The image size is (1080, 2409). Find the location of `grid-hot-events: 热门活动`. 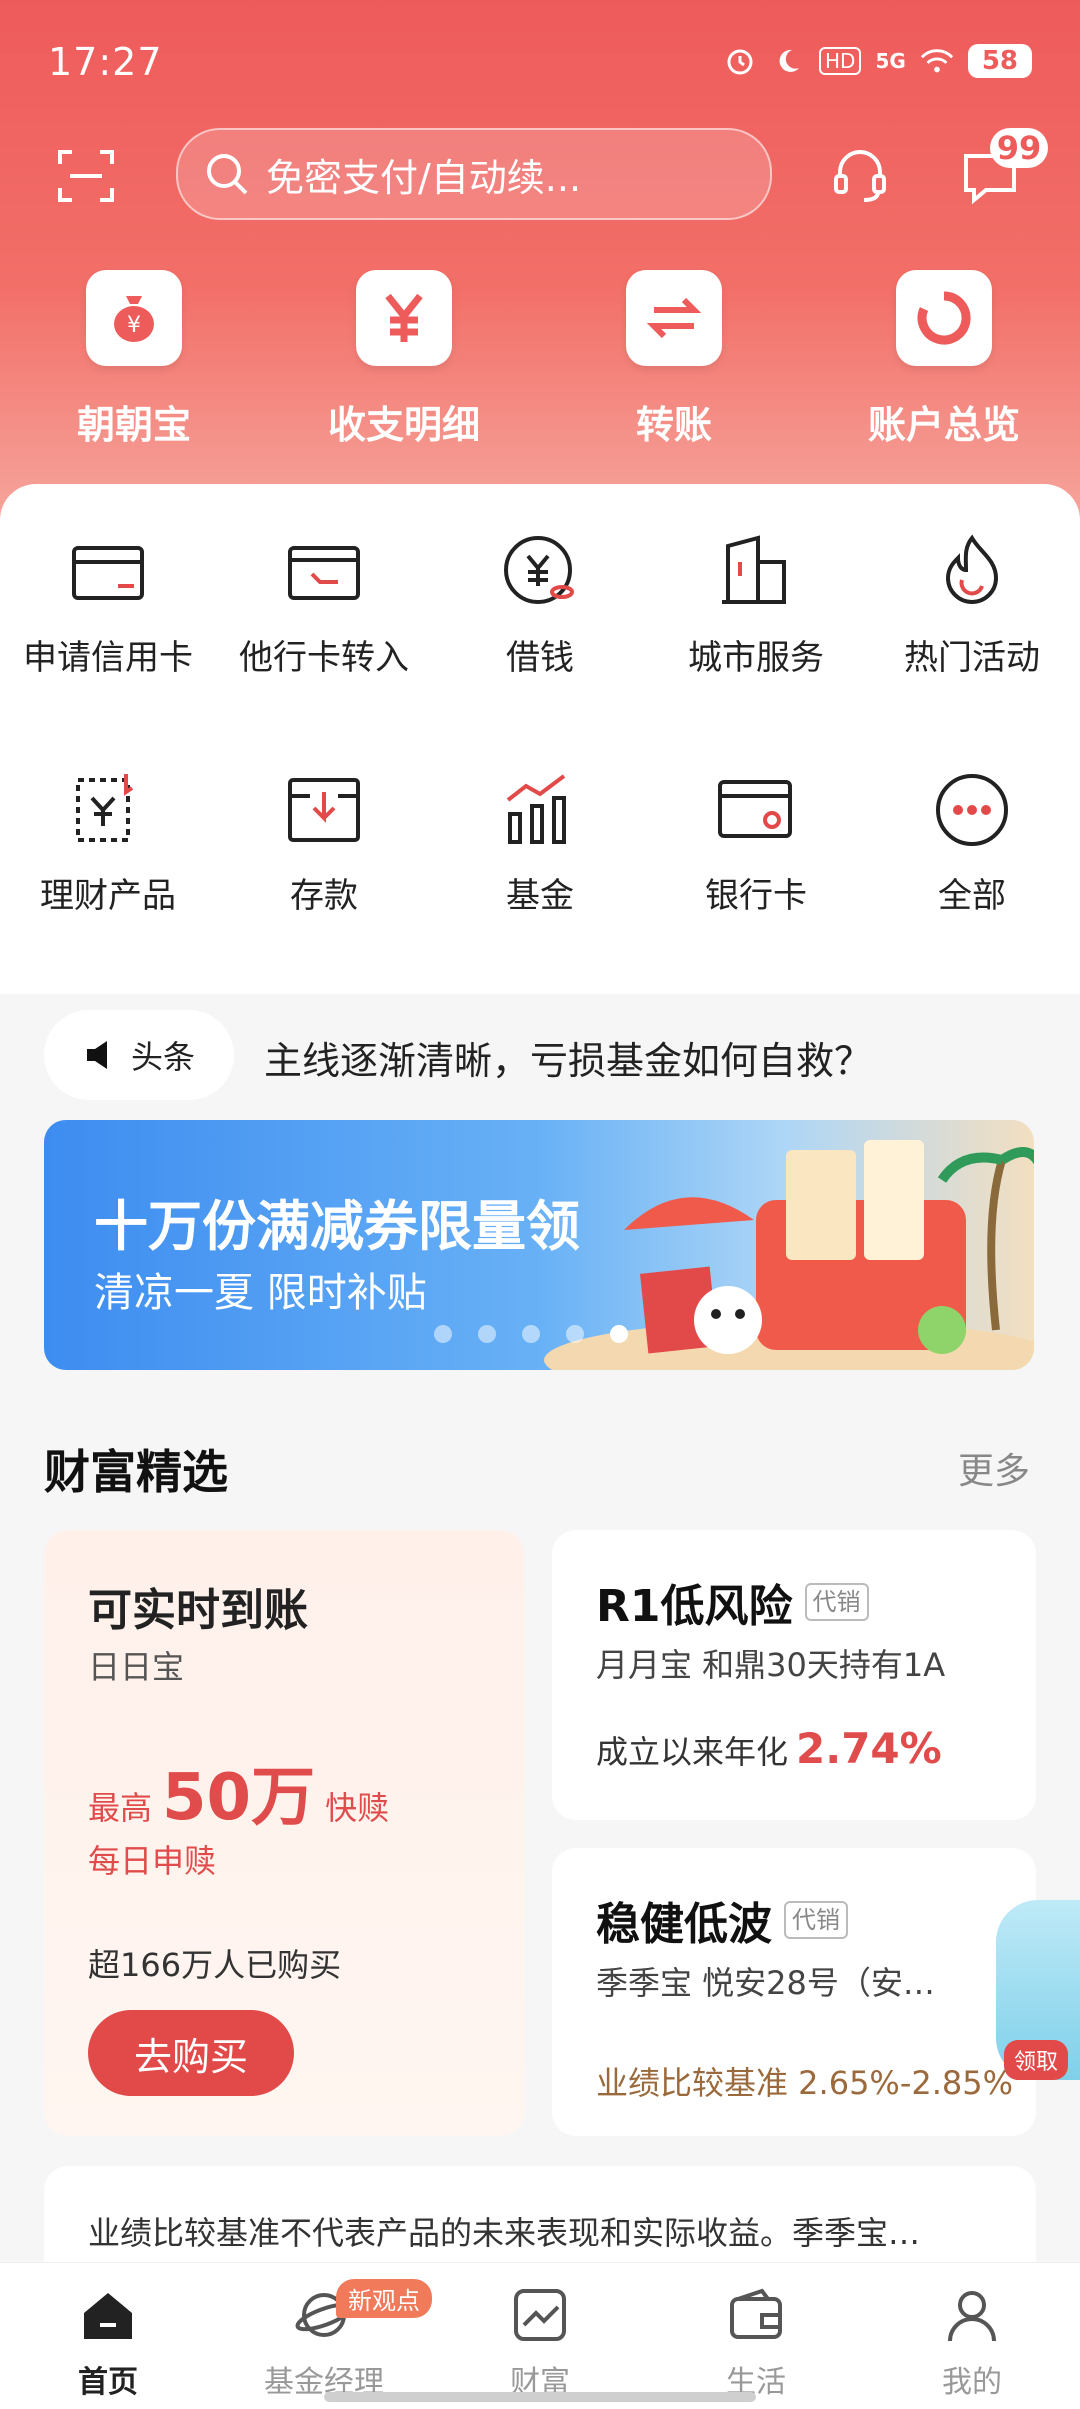

grid-hot-events: 热门活动 is located at coordinates (972, 605).